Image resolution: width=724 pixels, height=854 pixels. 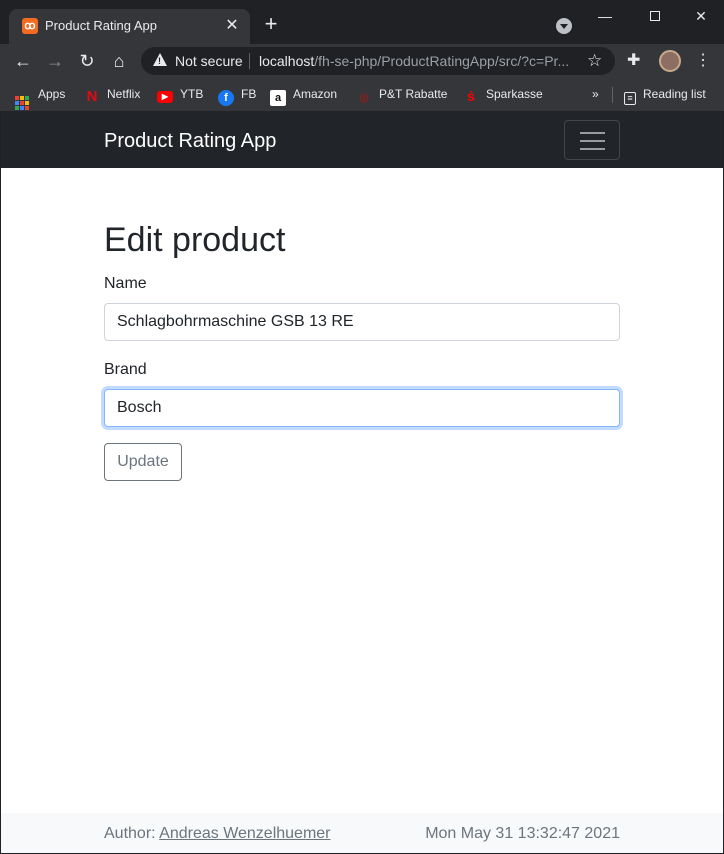 I want to click on maximize-icon, so click(x=655, y=16).